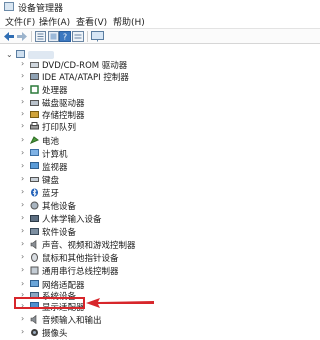 The image size is (320, 340). I want to click on tree-item-dvd: › DVD/CD-ROM 驱动器, so click(160, 65).